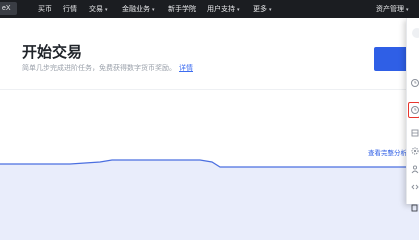 The height and width of the screenshot is (240, 419). Describe the element at coordinates (186, 68) in the screenshot. I see `detail-link: 详情` at that location.